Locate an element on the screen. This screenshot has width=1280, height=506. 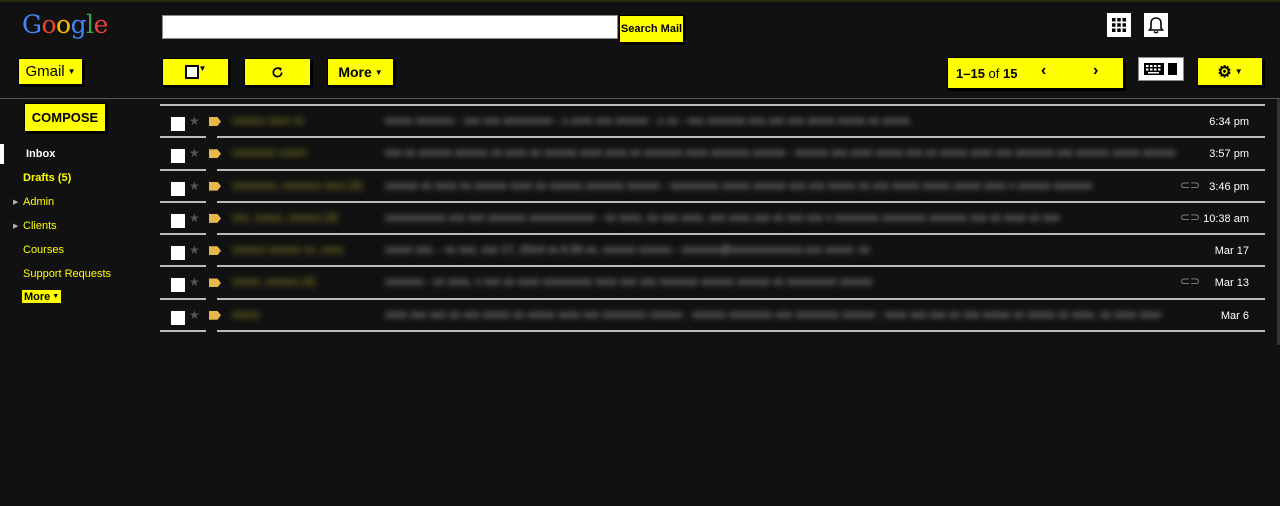
email-date: 3:46 pm is located at coordinates (1229, 186).